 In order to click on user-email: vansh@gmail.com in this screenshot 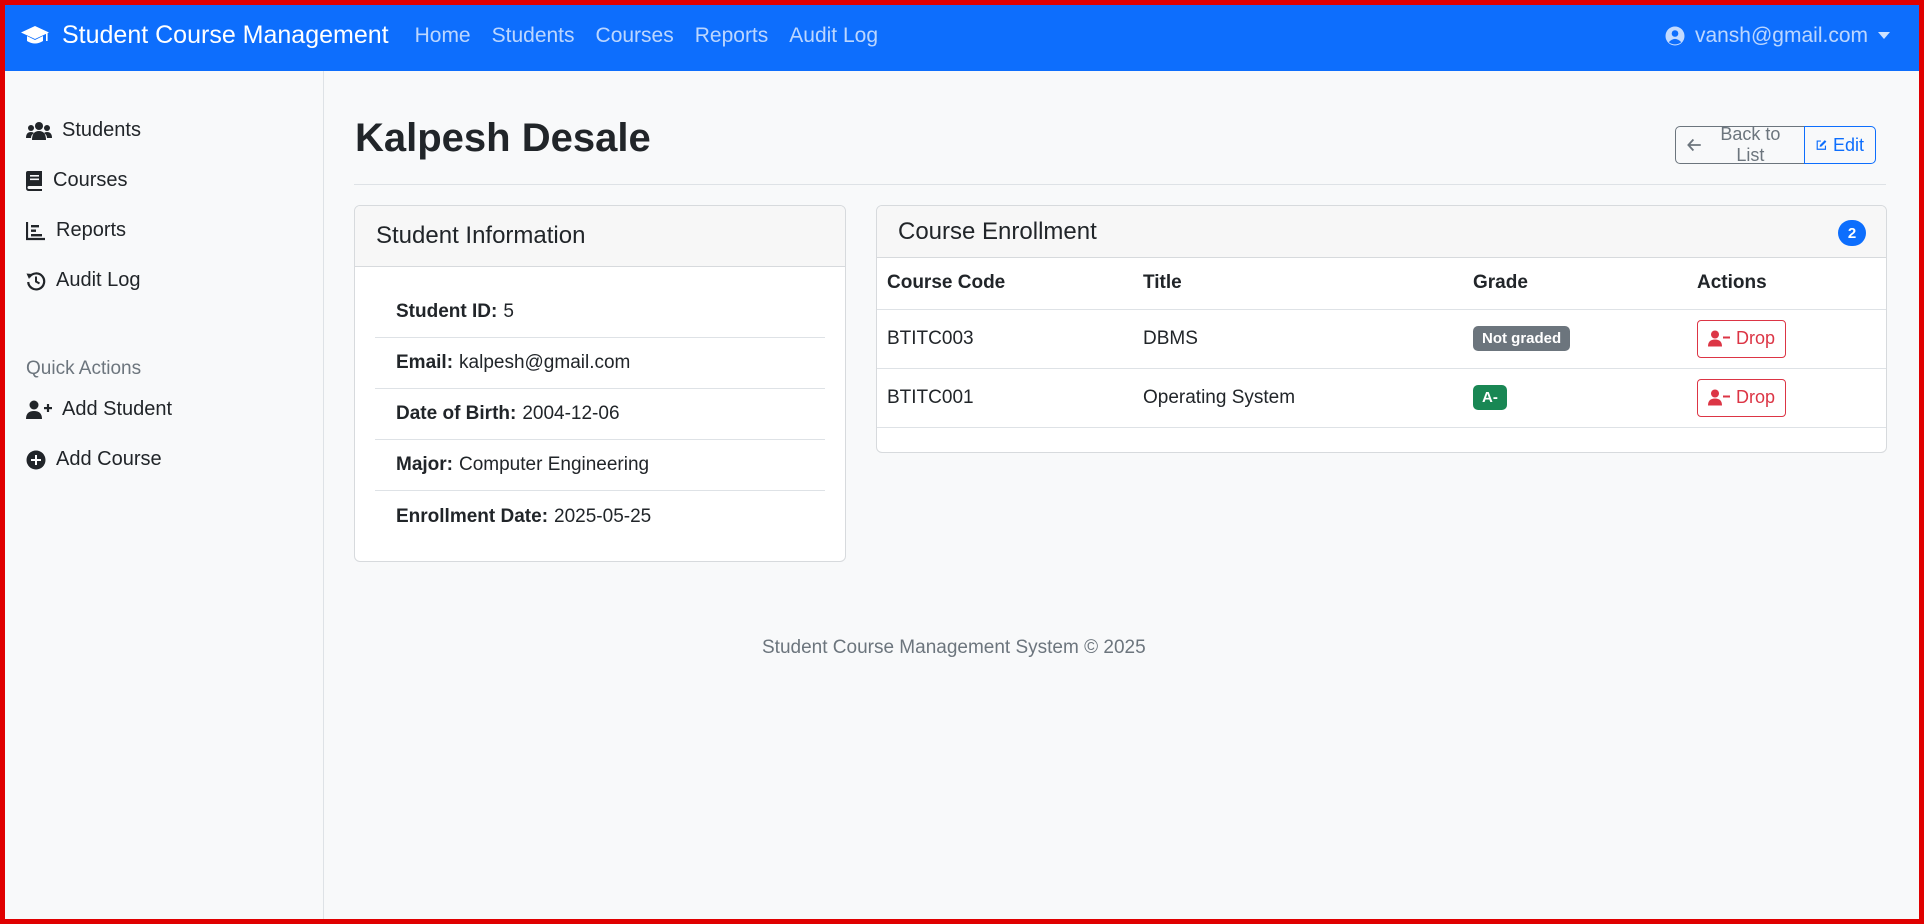, I will do `click(1781, 35)`.